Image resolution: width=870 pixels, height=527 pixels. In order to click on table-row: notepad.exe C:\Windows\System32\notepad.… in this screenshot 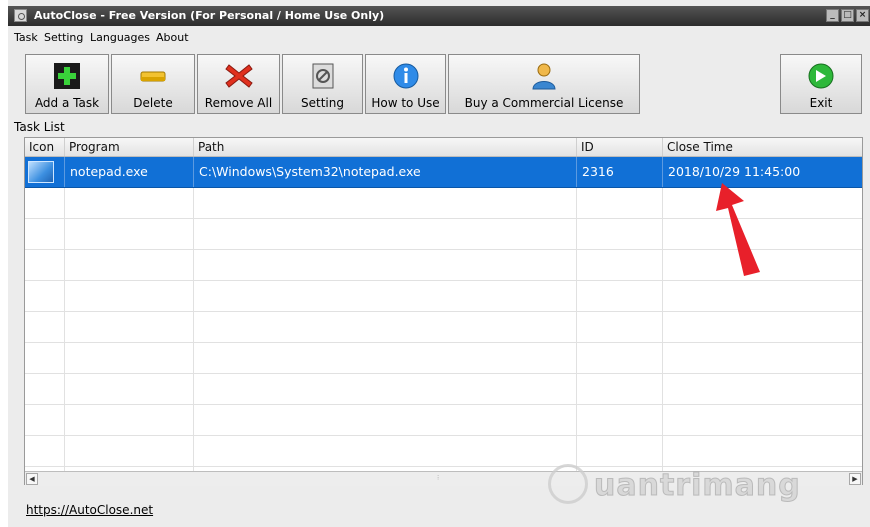, I will do `click(443, 172)`.